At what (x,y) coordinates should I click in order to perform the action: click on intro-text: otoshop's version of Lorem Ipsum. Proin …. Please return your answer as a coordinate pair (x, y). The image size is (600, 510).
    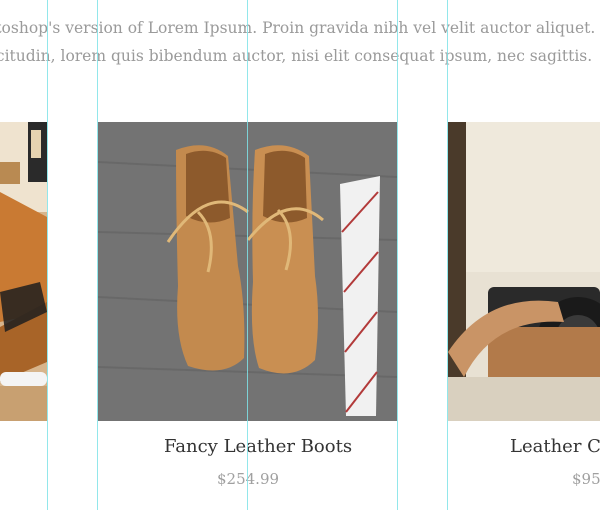
    Looking at the image, I should click on (300, 42).